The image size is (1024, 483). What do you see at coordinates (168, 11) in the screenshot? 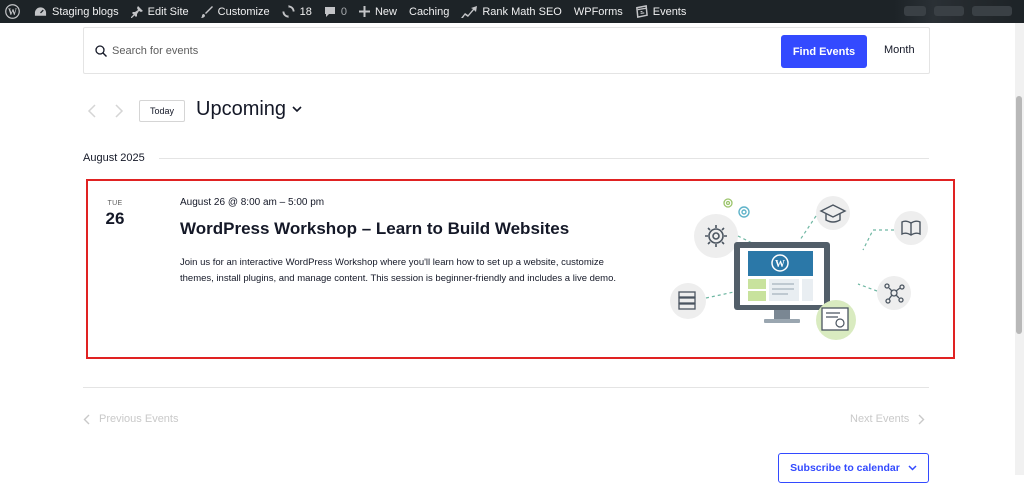
I see `edit-site-label: Edit Site` at bounding box center [168, 11].